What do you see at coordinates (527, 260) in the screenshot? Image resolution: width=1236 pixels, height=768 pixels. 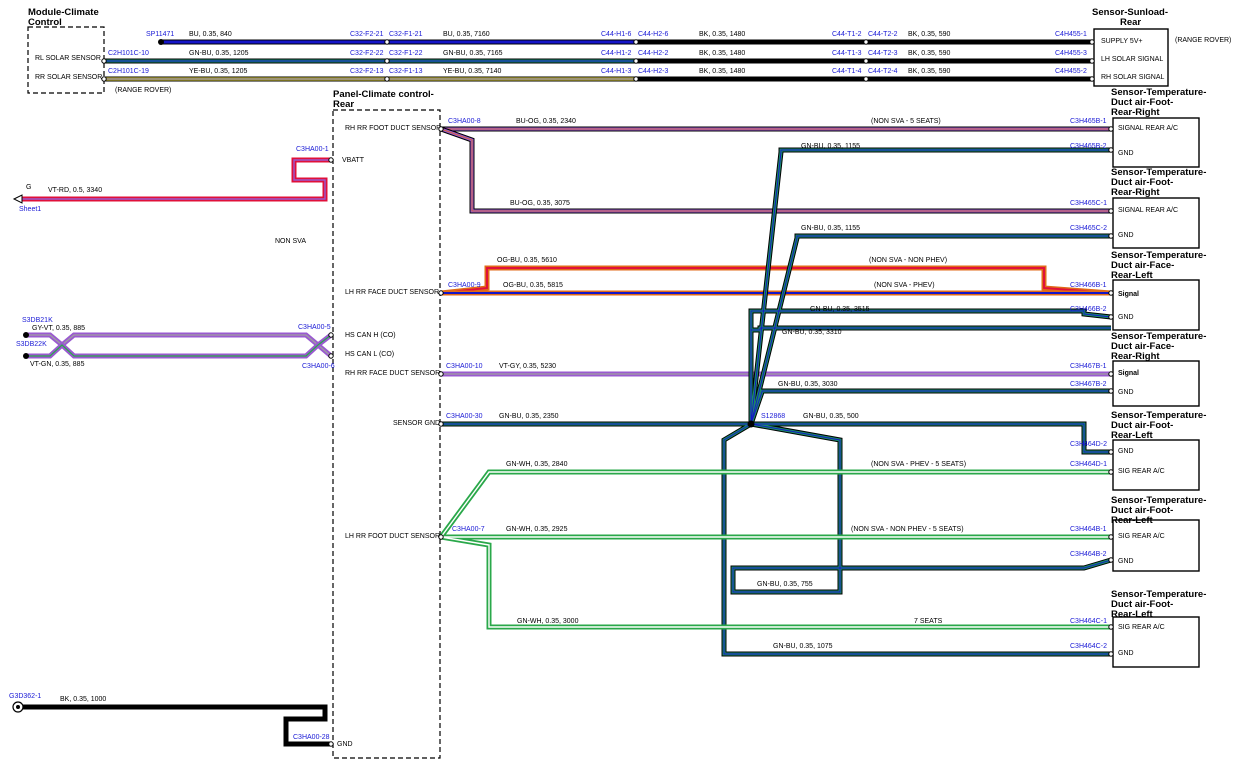 I see `svg-text: OG-BU, 0.35, 5610` at bounding box center [527, 260].